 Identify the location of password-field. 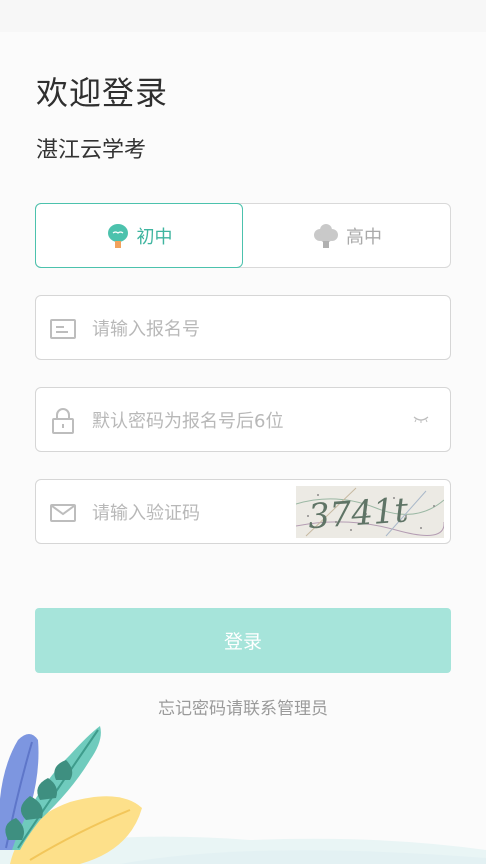
(243, 419).